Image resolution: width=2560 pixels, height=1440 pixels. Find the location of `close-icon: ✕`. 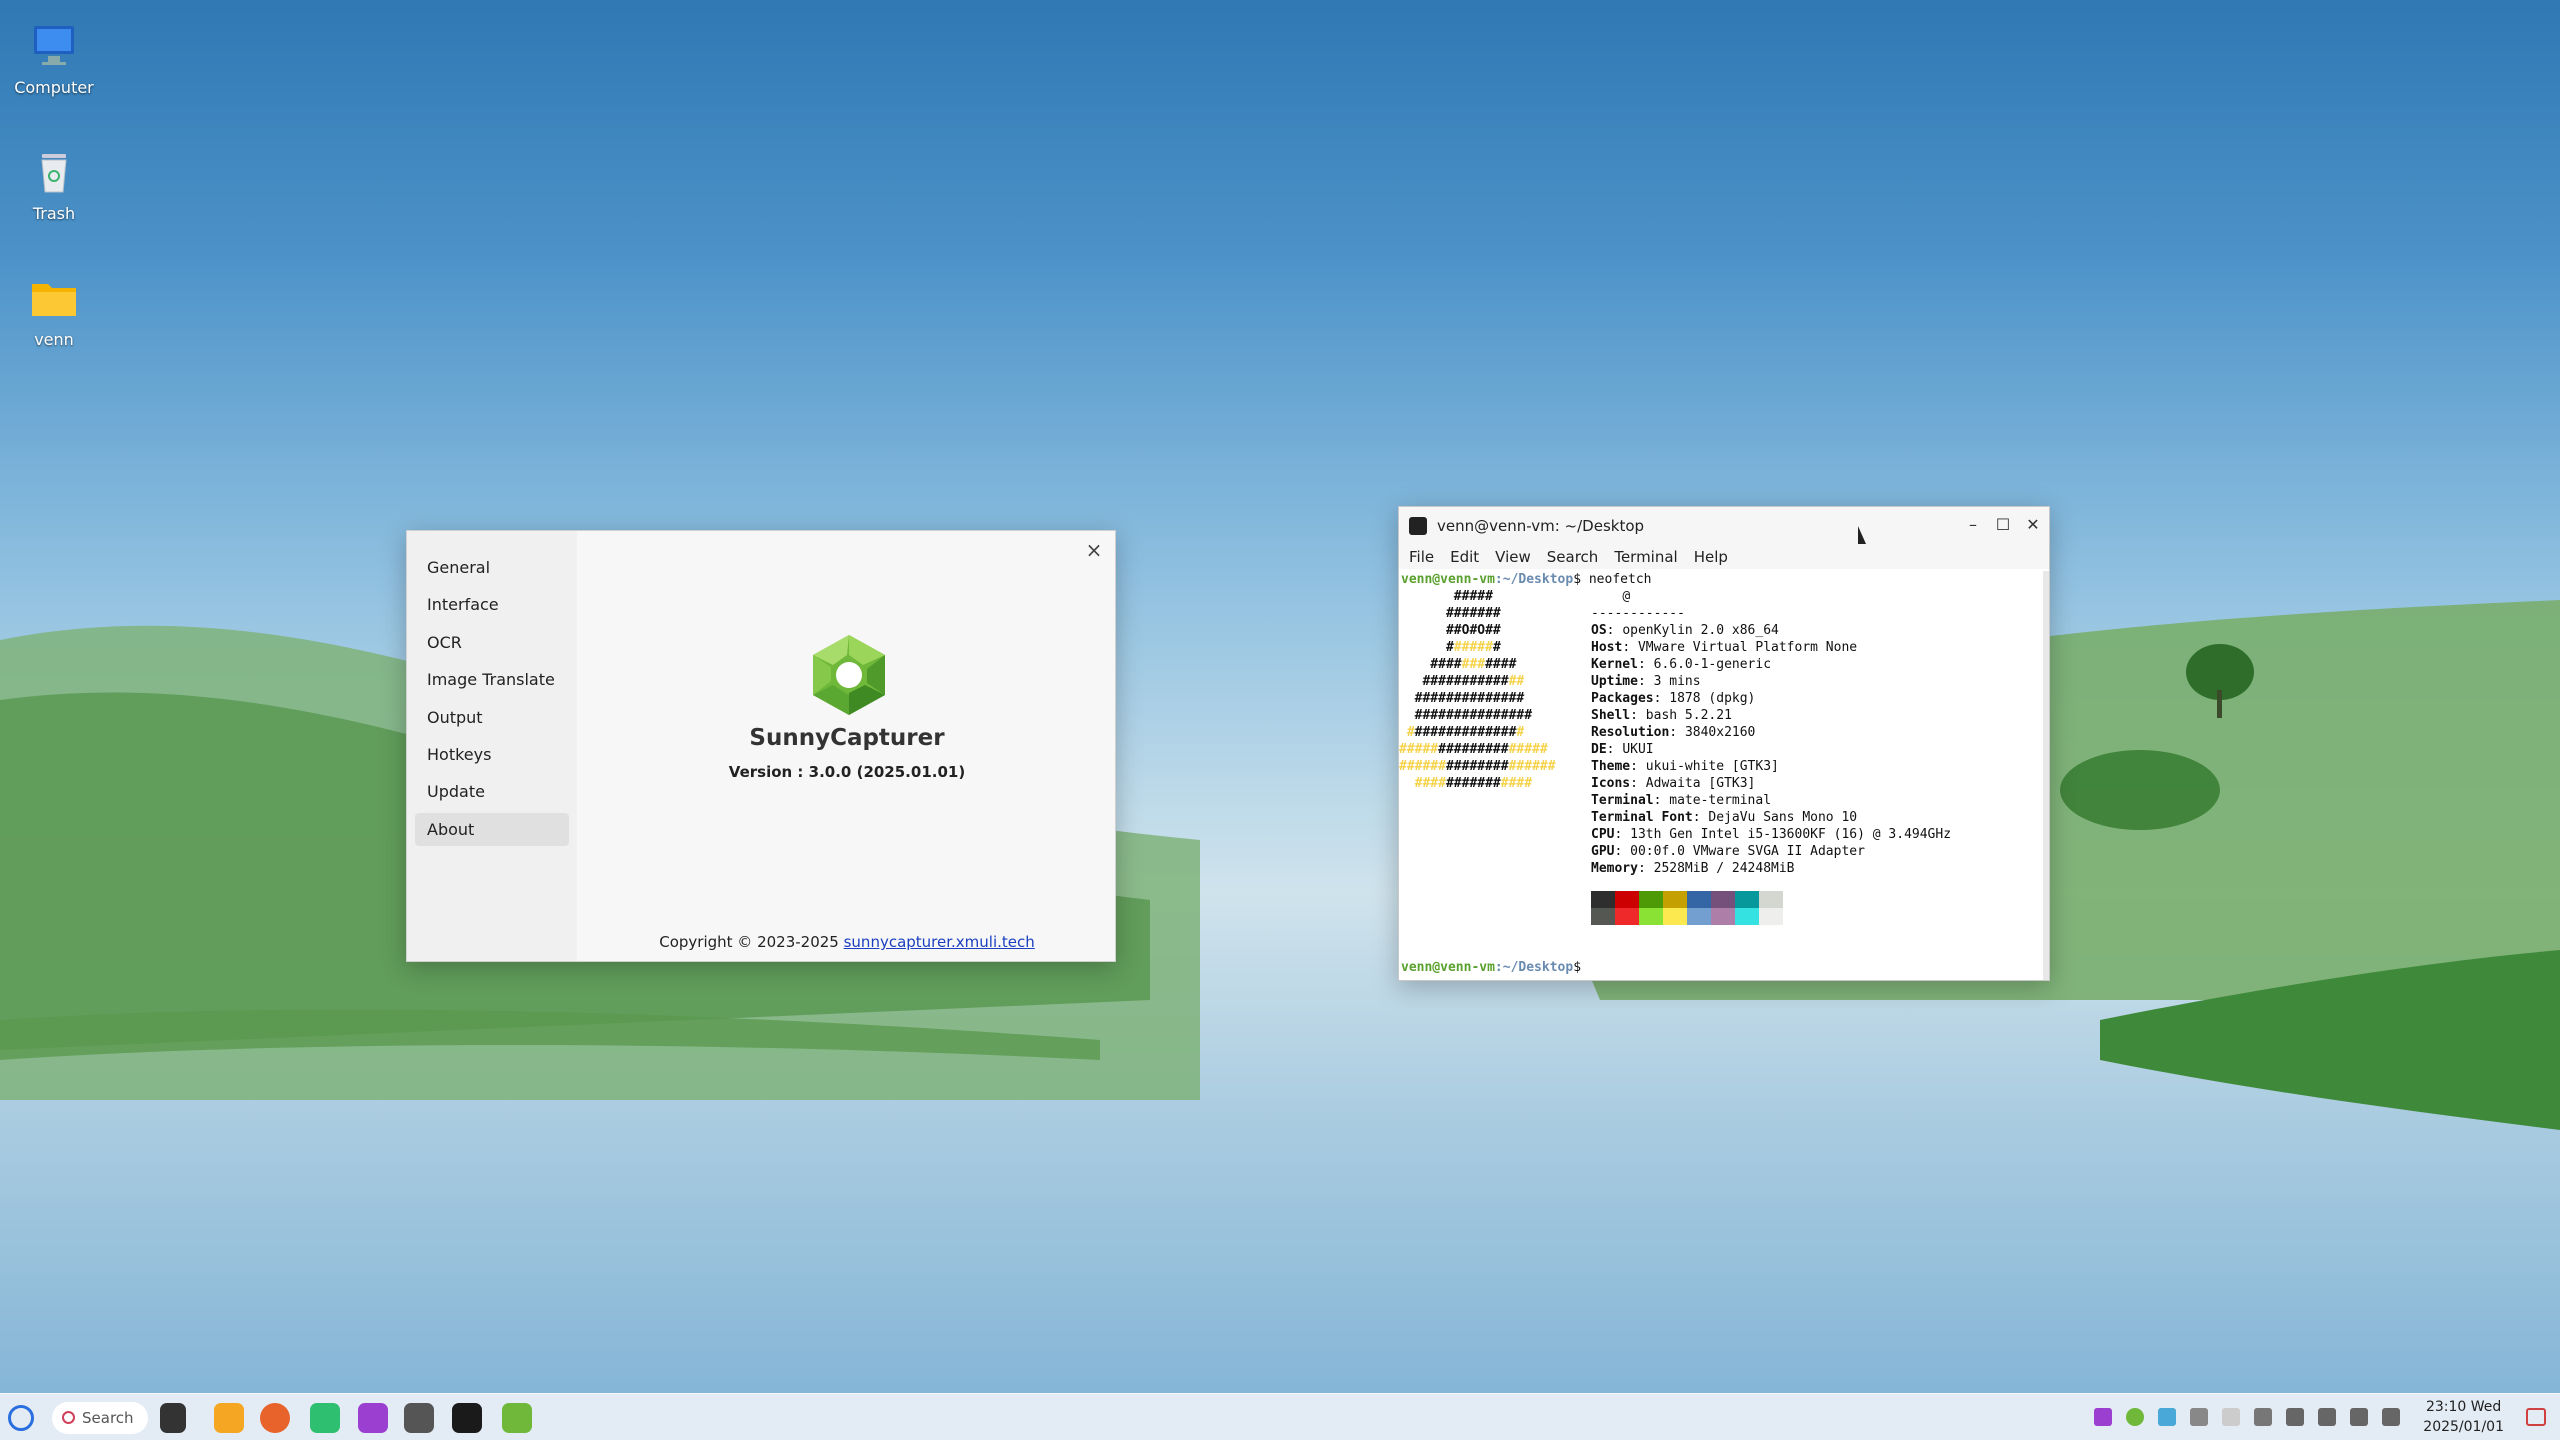

close-icon: ✕ is located at coordinates (2033, 524).